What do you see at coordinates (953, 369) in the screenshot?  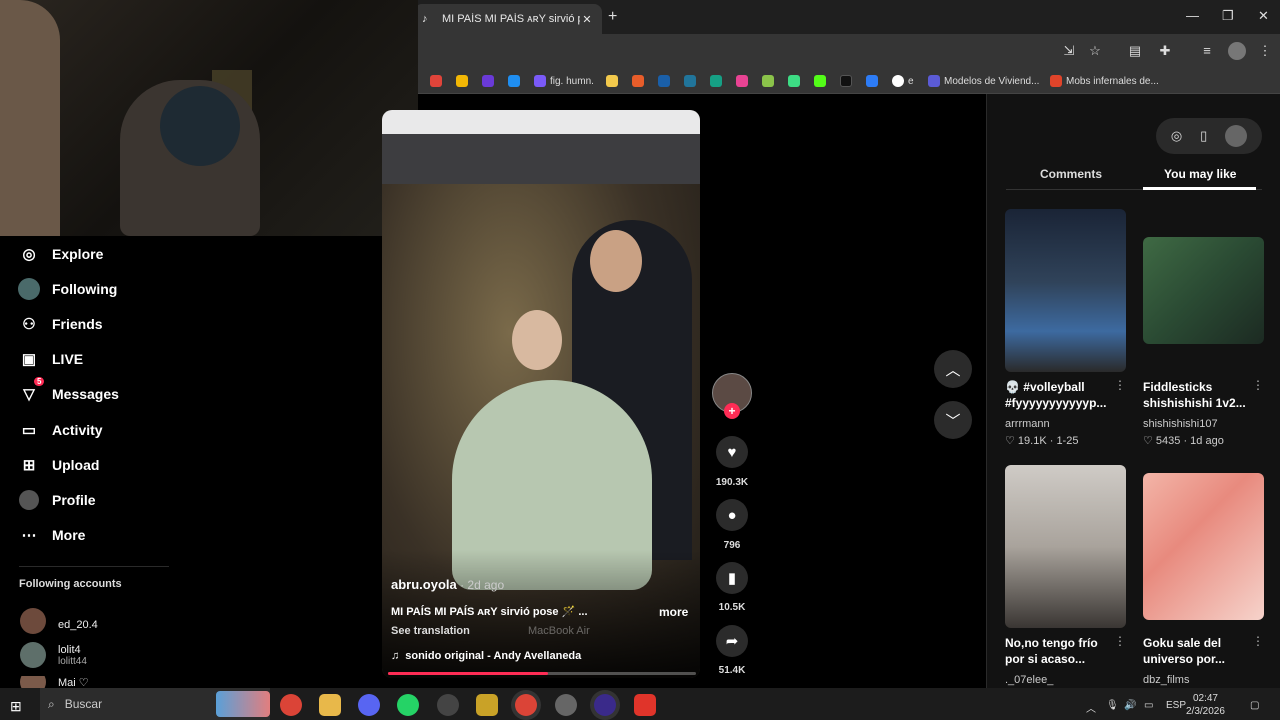 I see `previous-video-button: ︿` at bounding box center [953, 369].